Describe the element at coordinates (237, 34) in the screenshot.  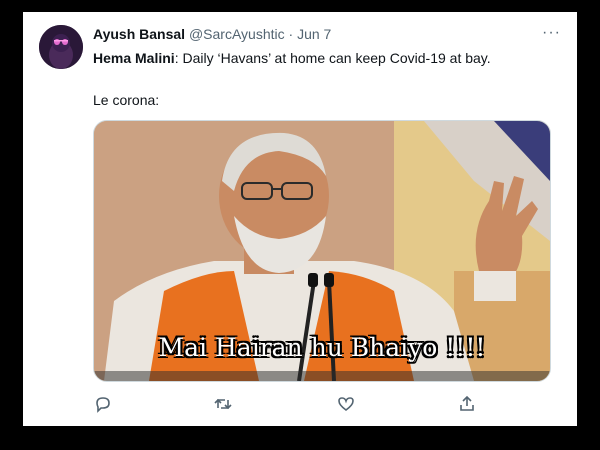
I see `author-handle: @SarcAyushtic` at that location.